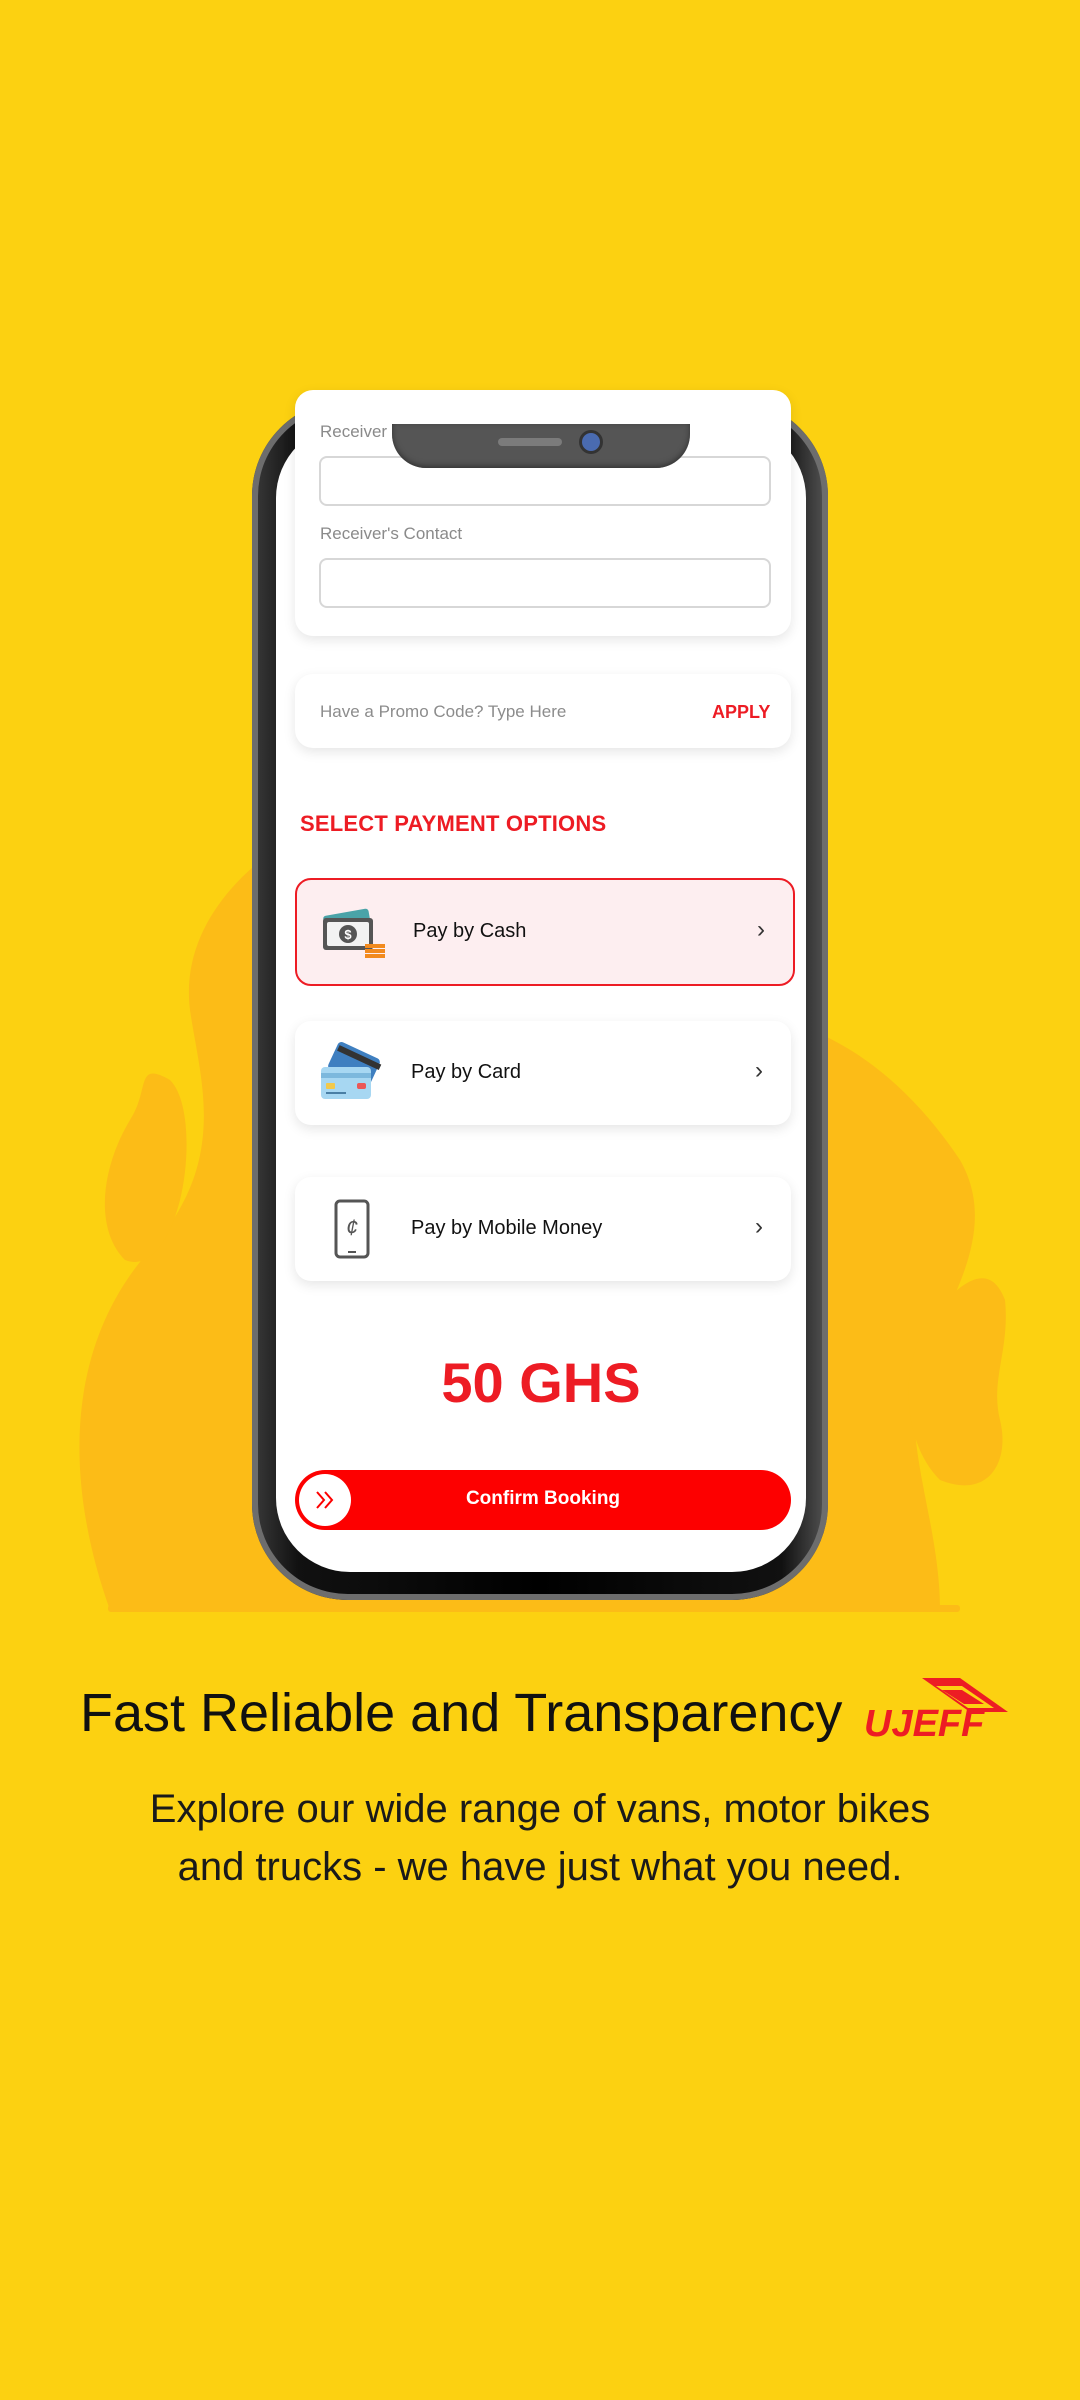  Describe the element at coordinates (545, 583) in the screenshot. I see `receiver-contact-input` at that location.